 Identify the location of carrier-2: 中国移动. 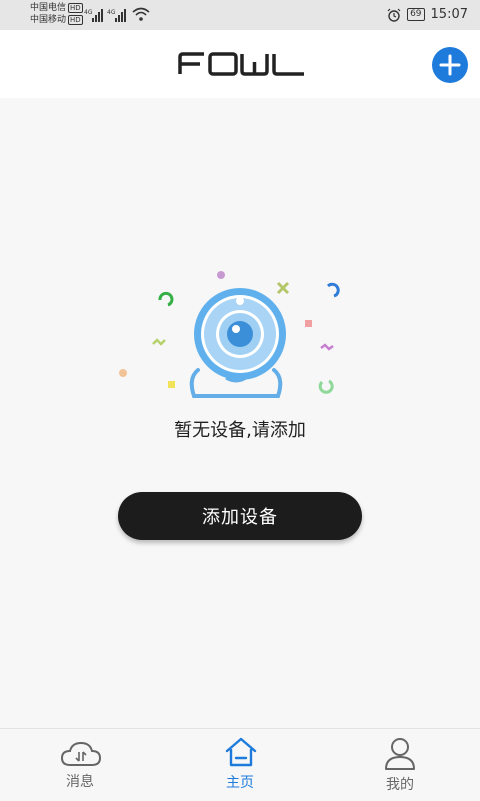
(48, 20).